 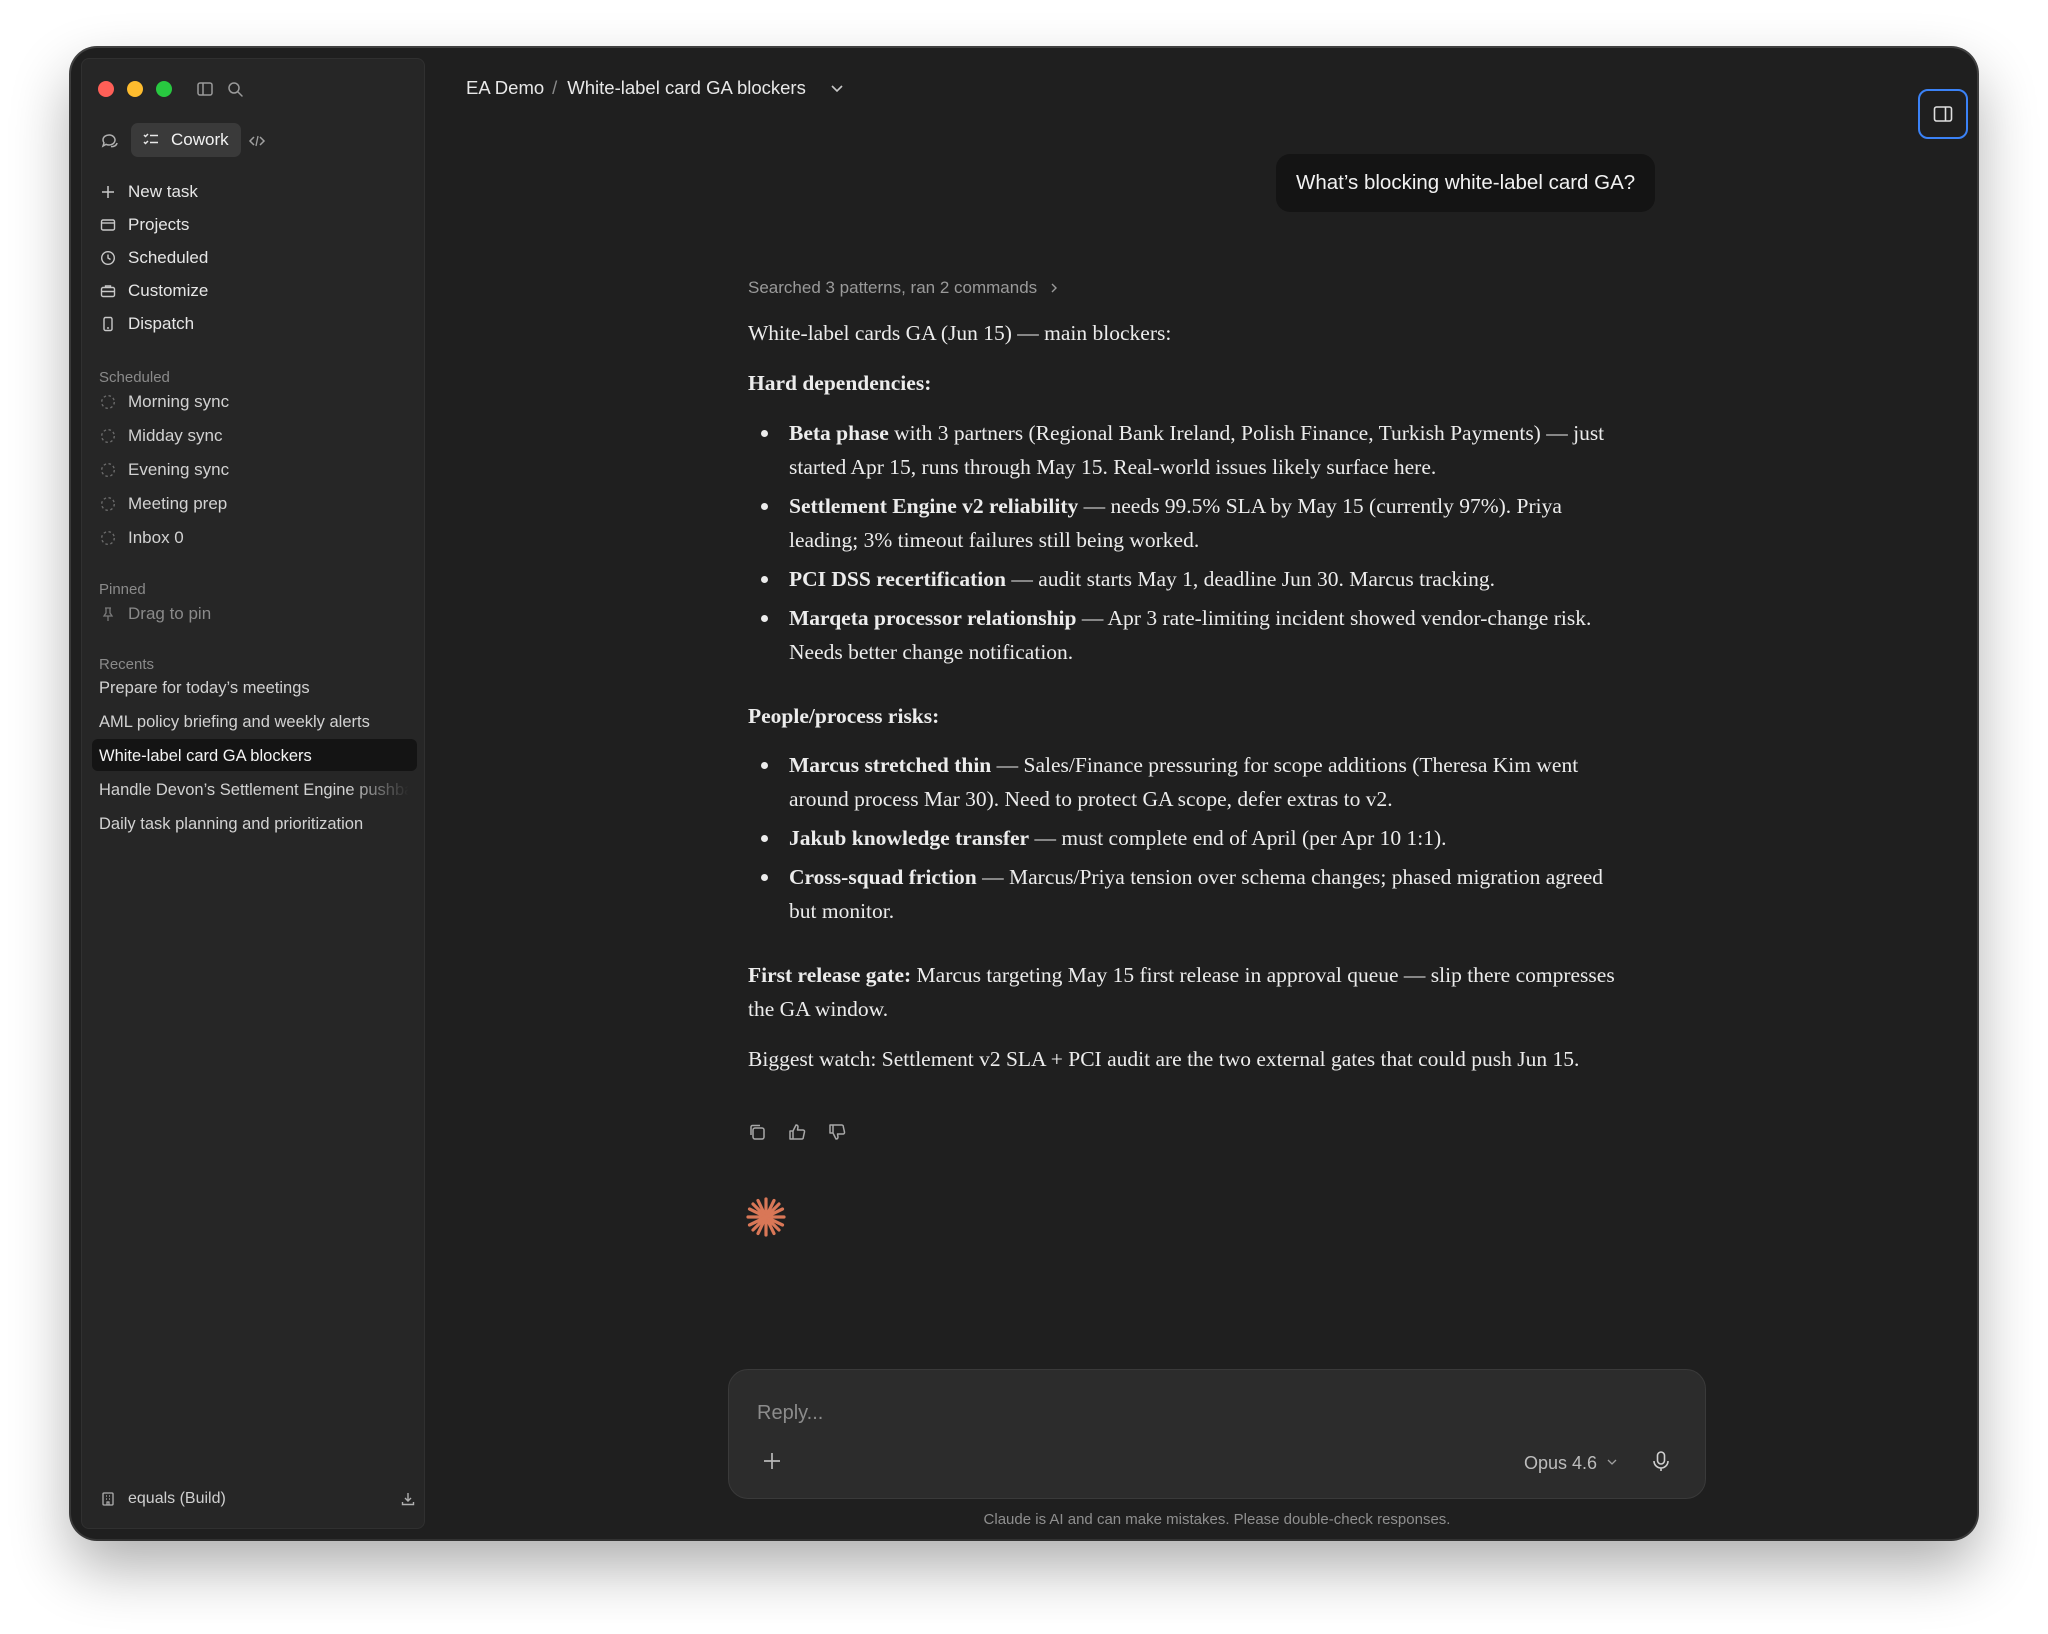 What do you see at coordinates (1661, 1461) in the screenshot?
I see `microphone-icon` at bounding box center [1661, 1461].